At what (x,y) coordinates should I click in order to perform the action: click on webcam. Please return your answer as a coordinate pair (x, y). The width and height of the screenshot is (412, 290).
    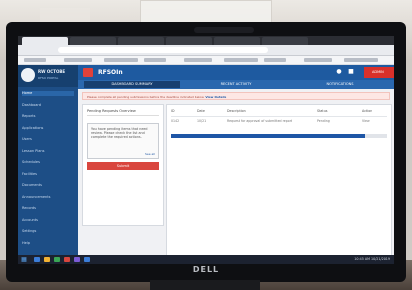
    Looking at the image, I should click on (224, 30).